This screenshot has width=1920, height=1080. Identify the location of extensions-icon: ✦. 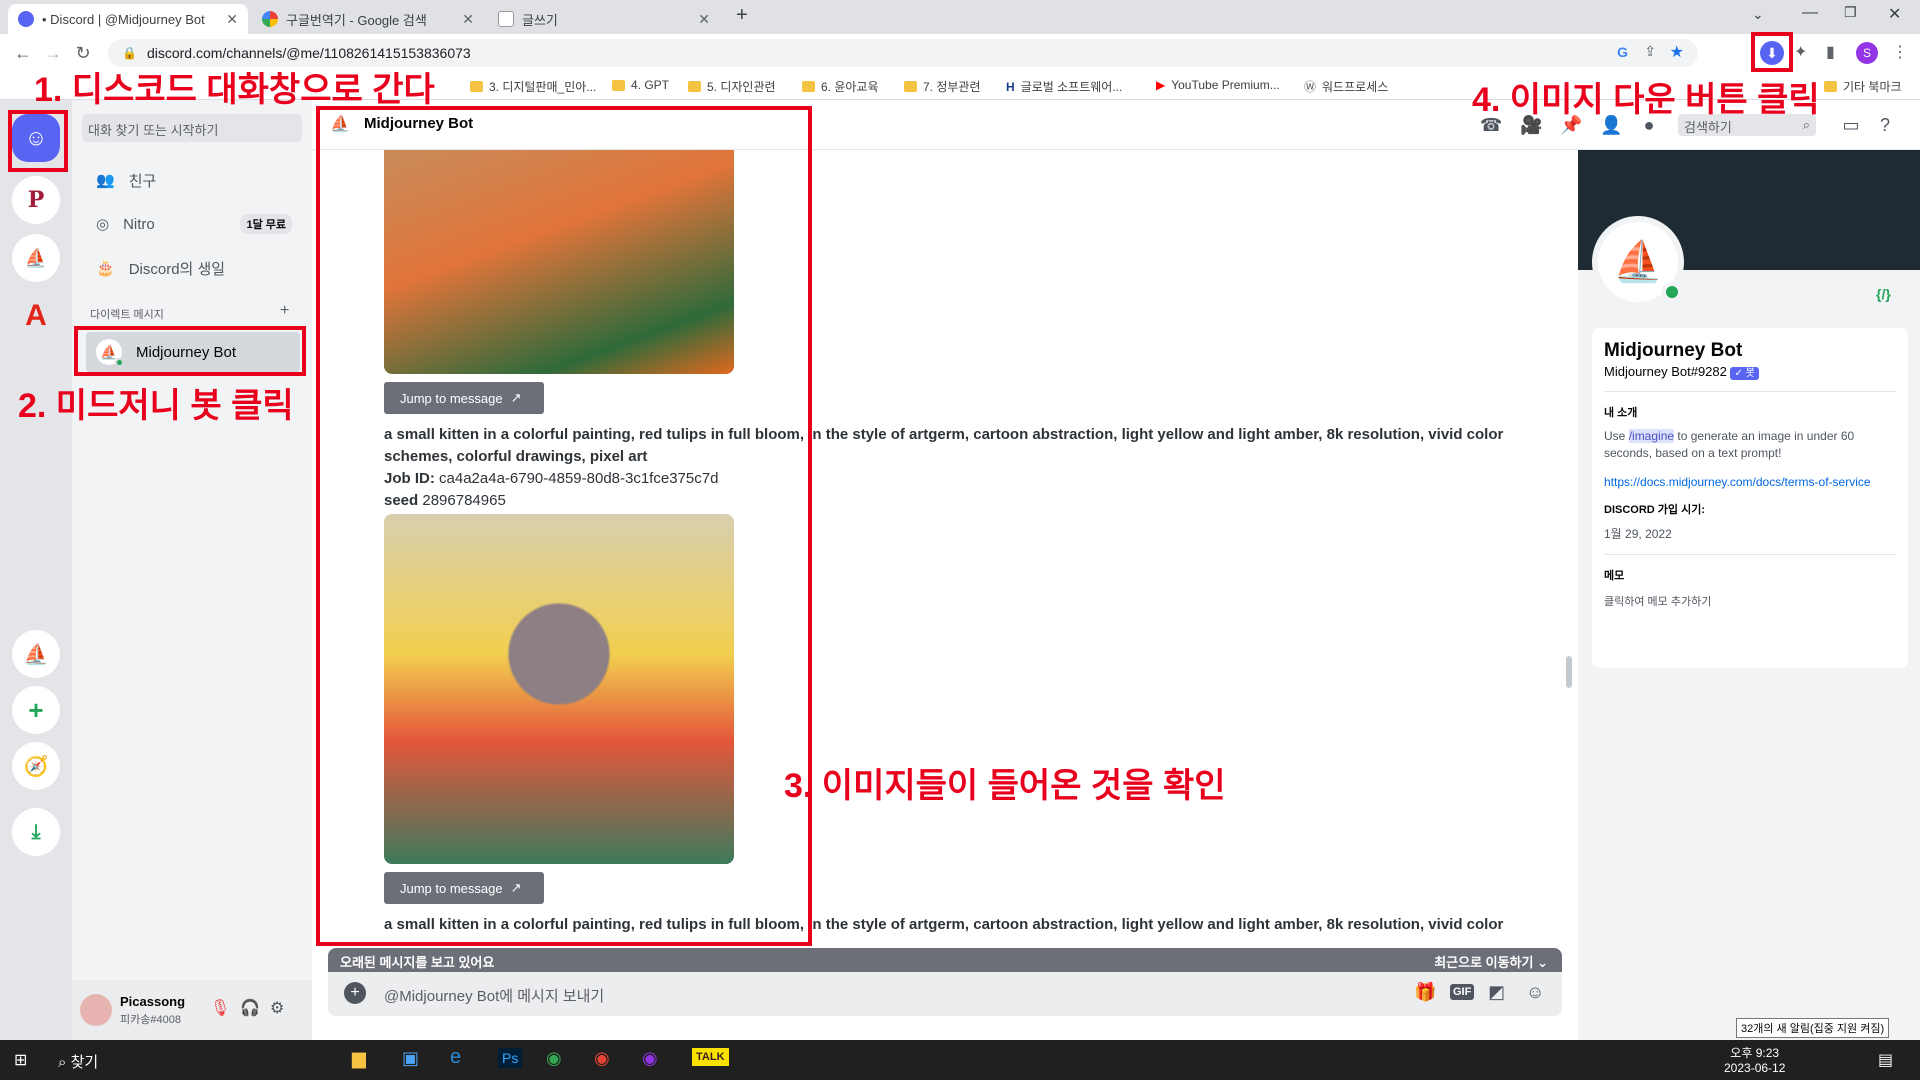
(1800, 52).